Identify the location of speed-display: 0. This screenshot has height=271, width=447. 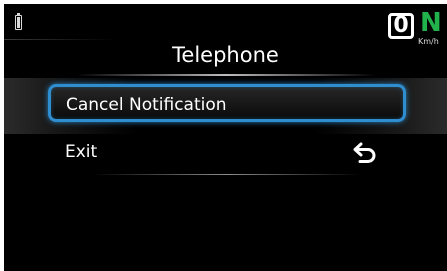
(401, 26).